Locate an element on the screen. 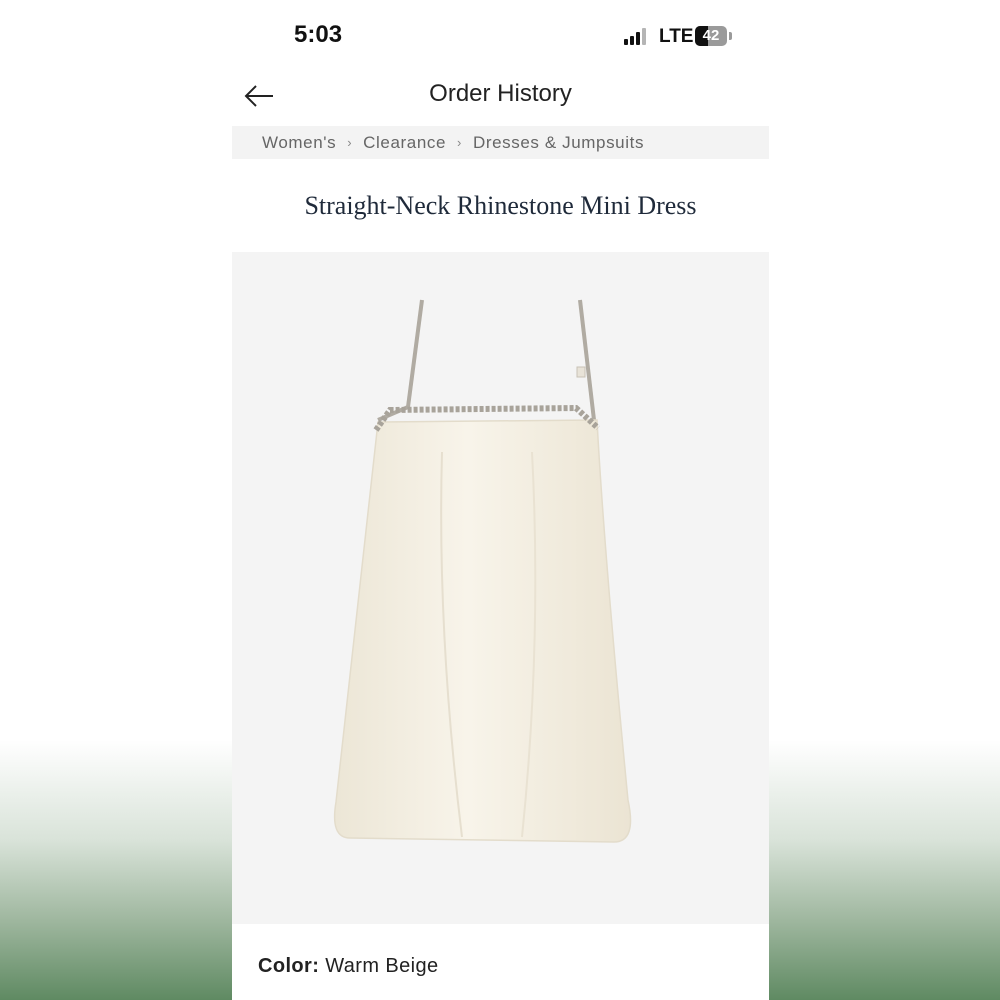 Image resolution: width=1000 pixels, height=1000 pixels. battery-icon: 42 is located at coordinates (711, 36).